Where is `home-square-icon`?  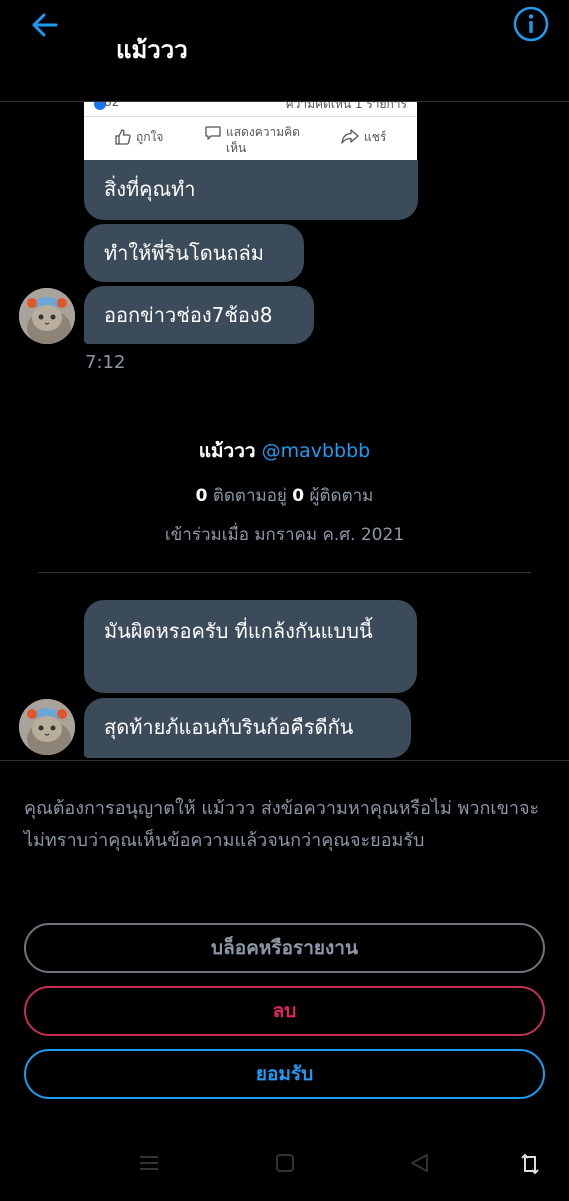
home-square-icon is located at coordinates (285, 1163).